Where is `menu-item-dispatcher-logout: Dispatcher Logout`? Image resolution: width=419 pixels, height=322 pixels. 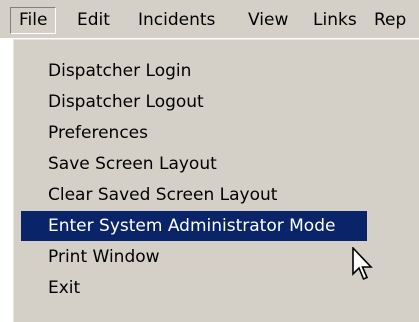 menu-item-dispatcher-logout: Dispatcher Logout is located at coordinates (194, 102).